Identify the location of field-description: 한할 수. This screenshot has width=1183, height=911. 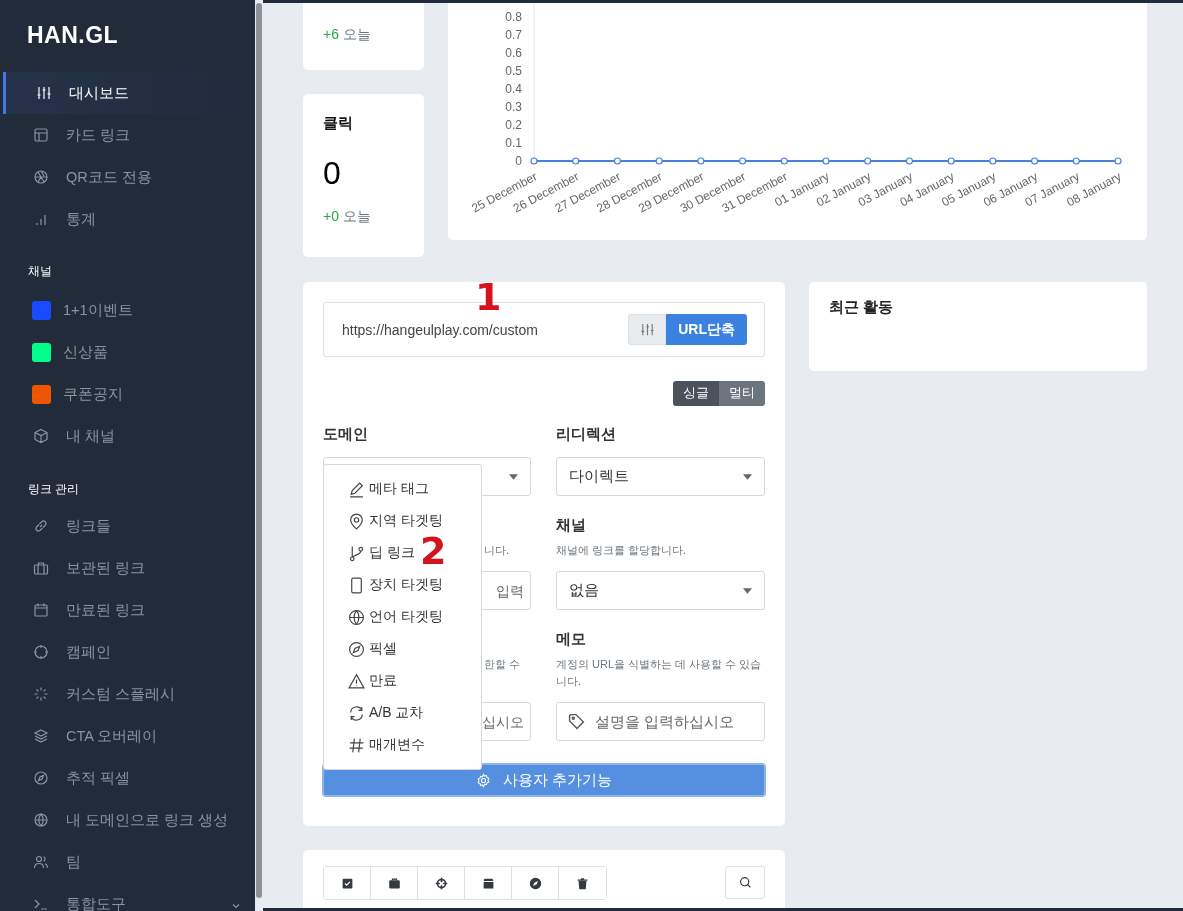
(502, 664).